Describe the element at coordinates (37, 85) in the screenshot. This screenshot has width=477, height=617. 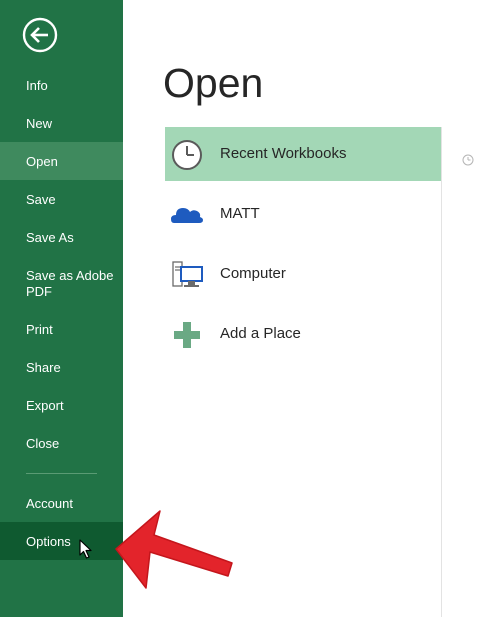
I see `nav-item-label: Info` at that location.